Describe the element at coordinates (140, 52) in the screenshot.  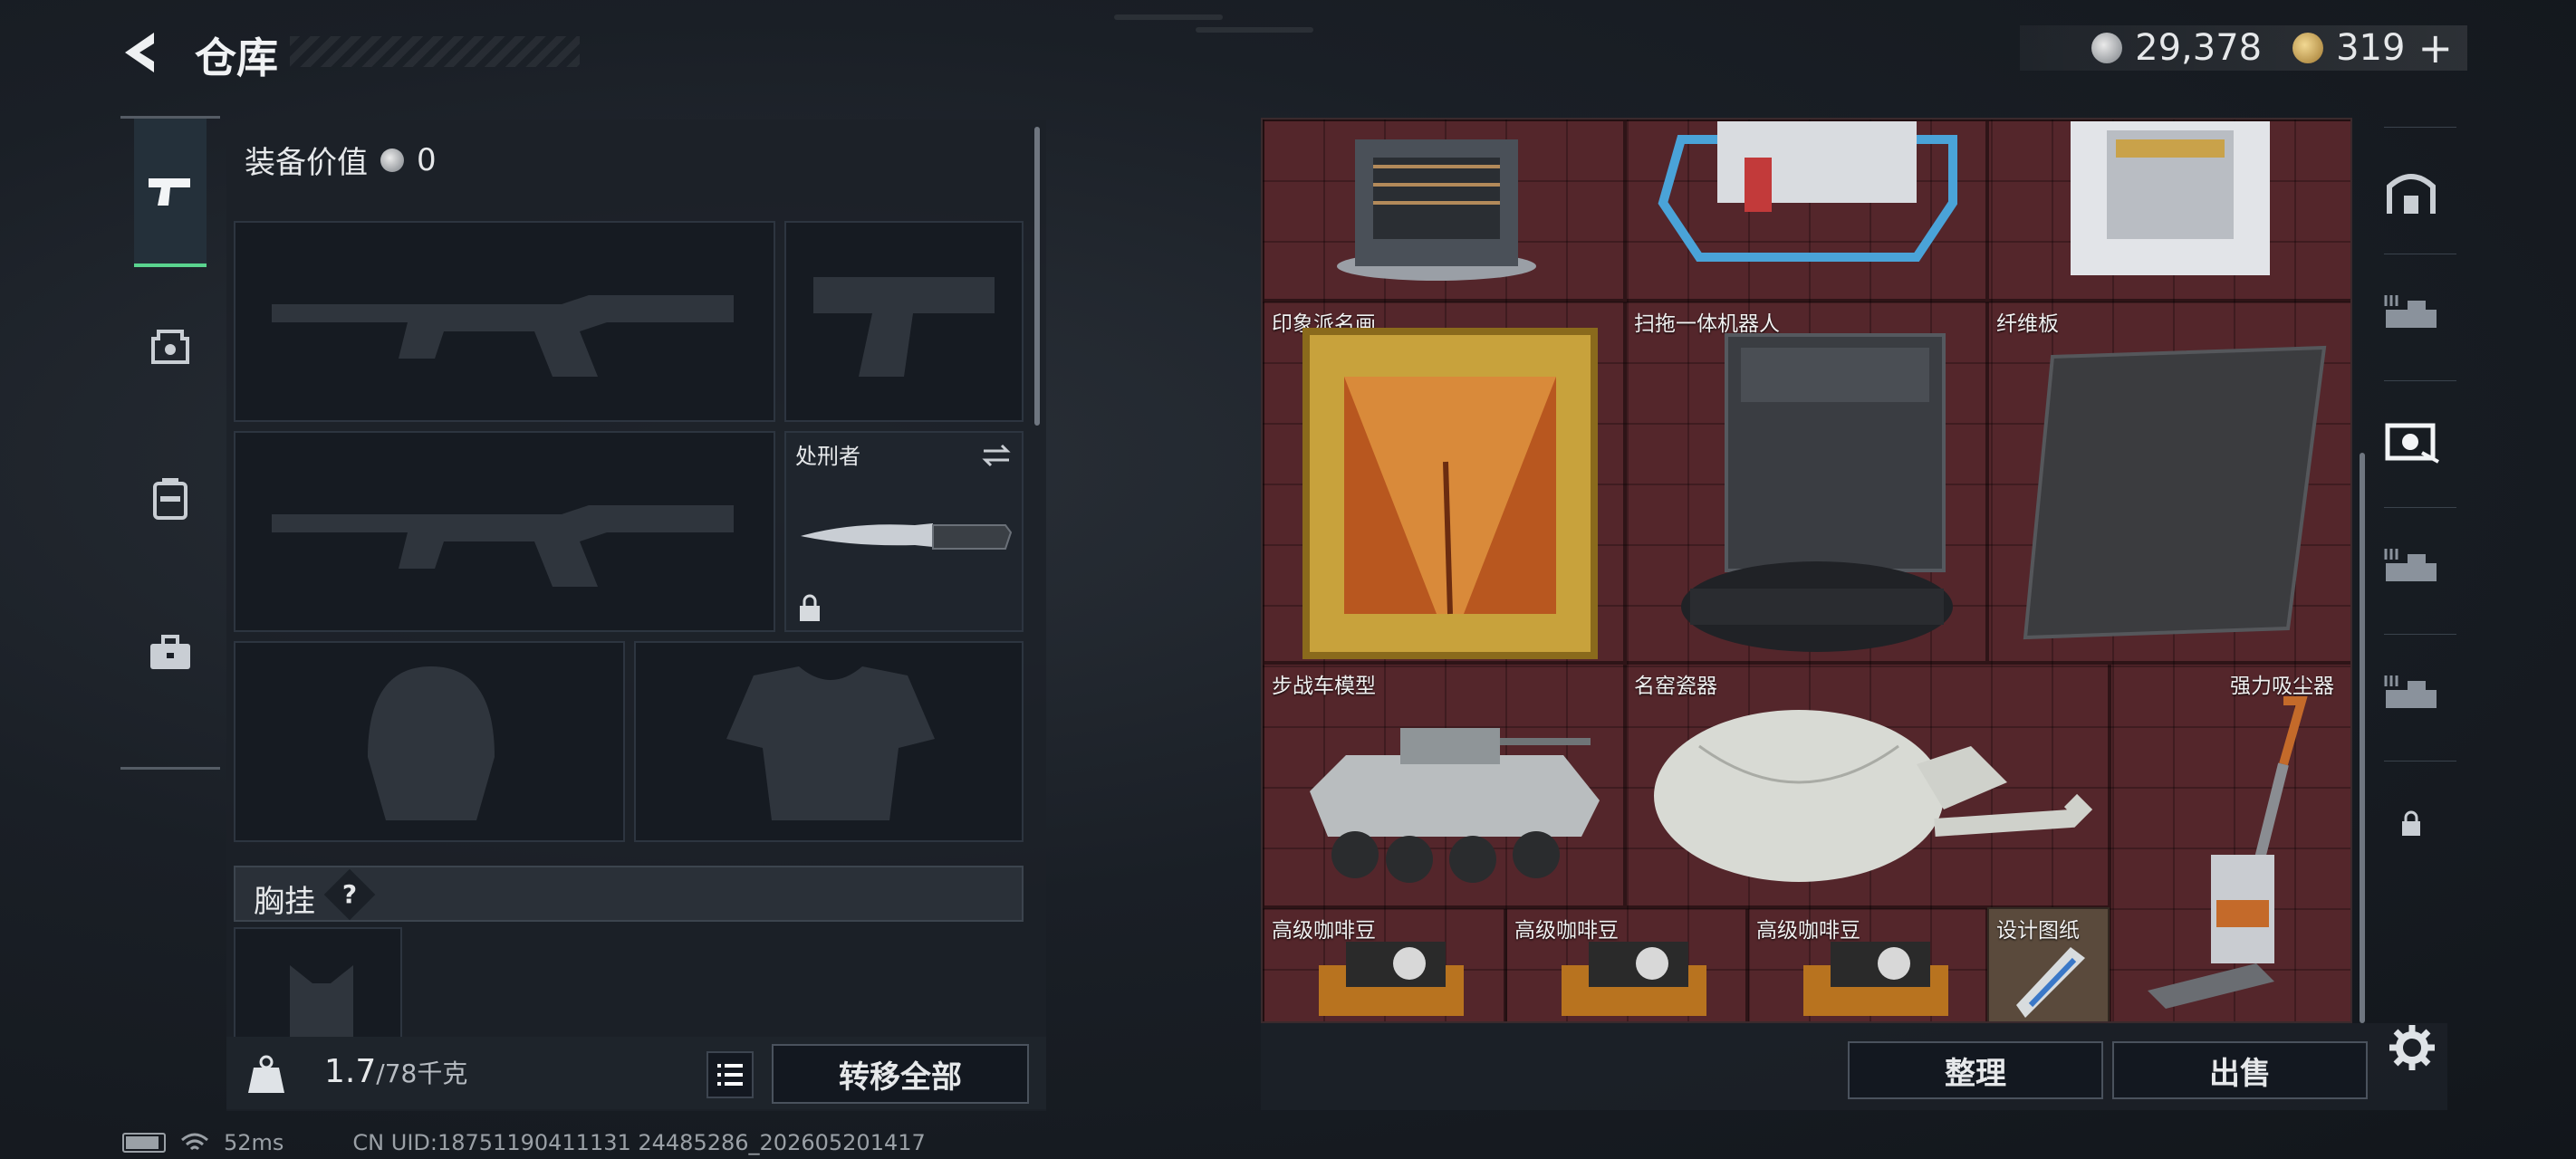
I see `back-arrow-icon` at that location.